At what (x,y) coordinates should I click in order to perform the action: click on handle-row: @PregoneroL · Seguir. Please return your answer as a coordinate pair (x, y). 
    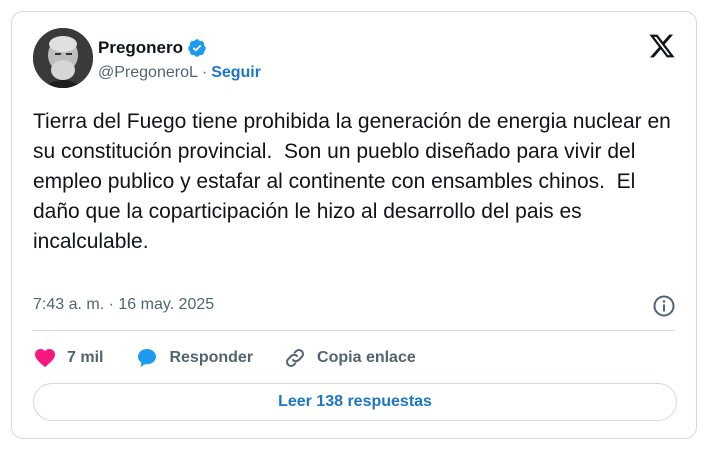
    Looking at the image, I should click on (179, 73).